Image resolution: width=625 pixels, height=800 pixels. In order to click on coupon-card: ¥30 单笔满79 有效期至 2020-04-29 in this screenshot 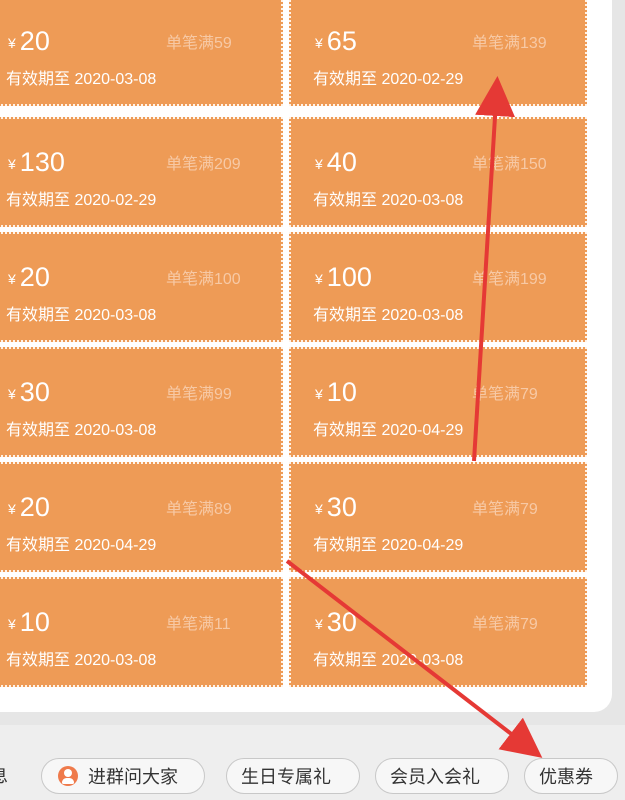, I will do `click(438, 517)`.